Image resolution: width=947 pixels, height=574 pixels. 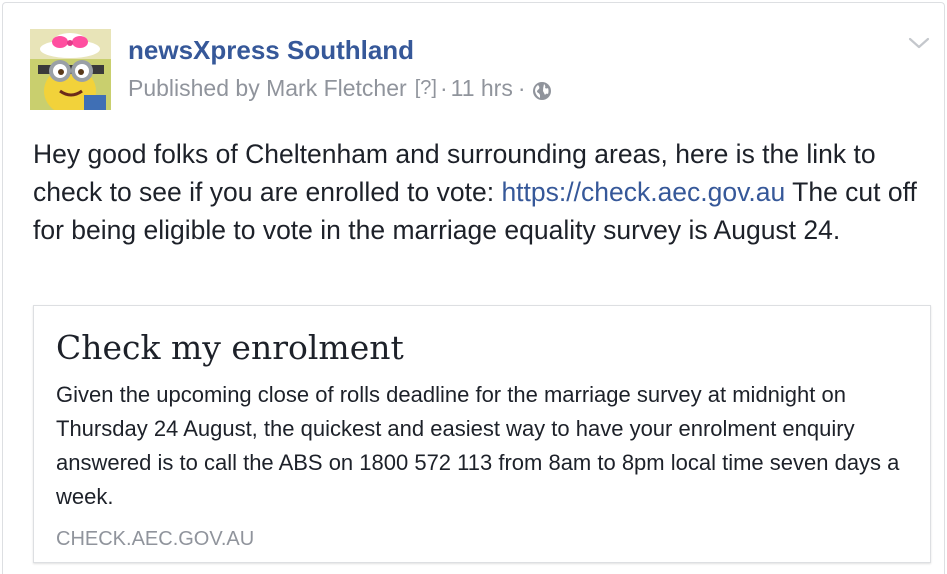 I want to click on help-marker: [?], so click(x=426, y=88).